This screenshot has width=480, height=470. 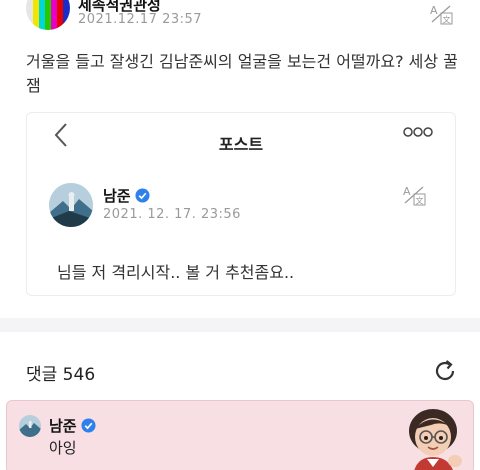 I want to click on post-body-text: 거울을 들고 잘생긴 김남준씨의 얼굴을 보는건 어떨까요? 세상 꿀잼, so click(x=242, y=73).